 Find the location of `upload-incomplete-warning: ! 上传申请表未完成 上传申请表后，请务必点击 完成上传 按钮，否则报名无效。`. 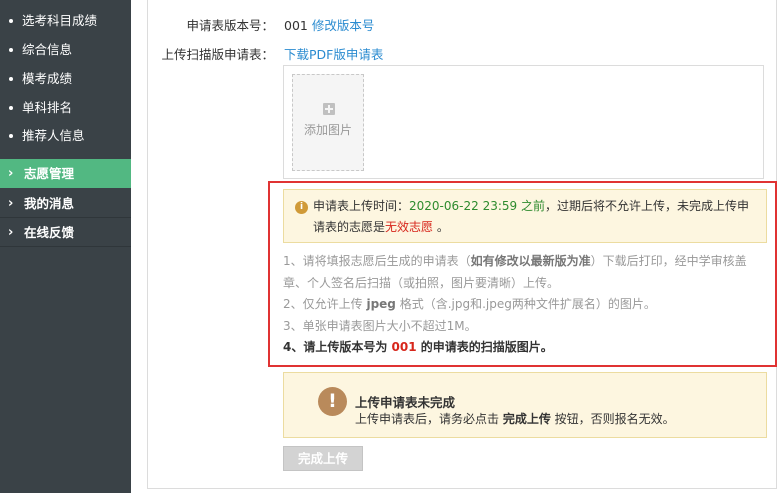

upload-incomplete-warning: ! 上传申请表未完成 上传申请表后，请务必点击 完成上传 按钮，否则报名无效。 is located at coordinates (525, 405).